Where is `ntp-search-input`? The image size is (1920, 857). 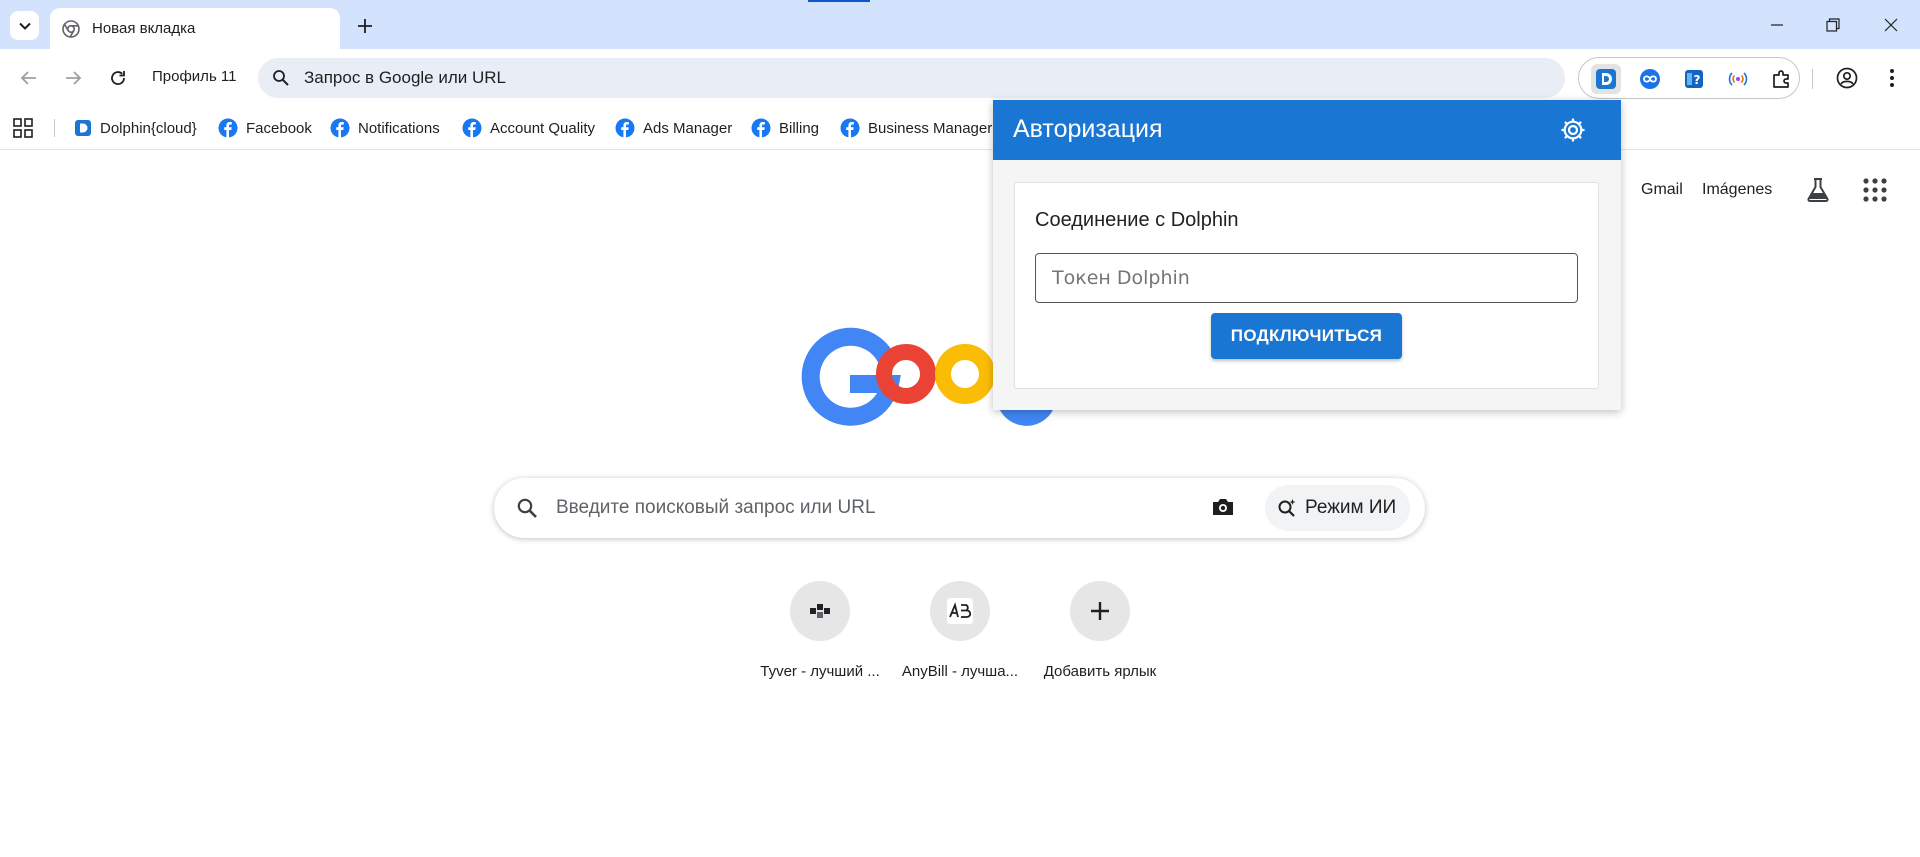
ntp-search-input is located at coordinates (856, 508).